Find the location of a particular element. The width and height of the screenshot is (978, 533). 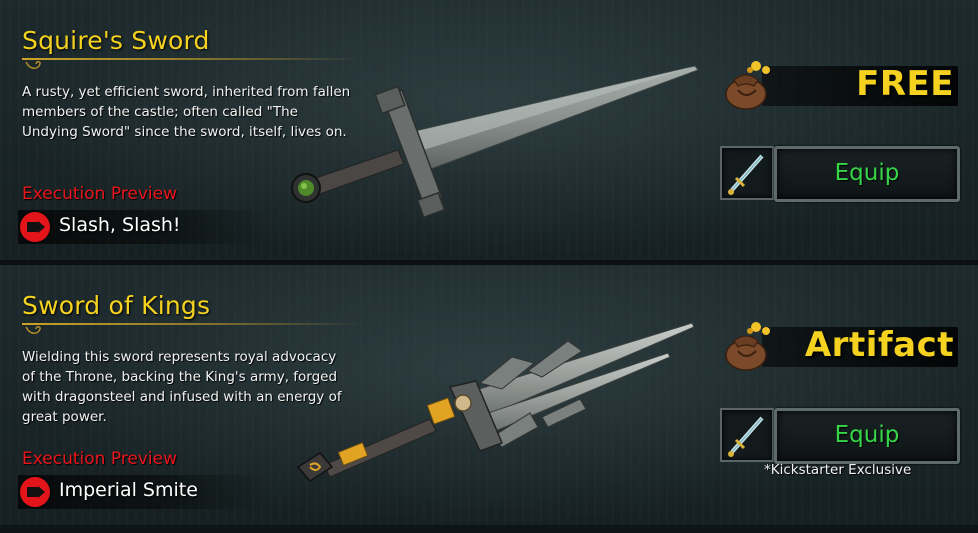

price-bar: Artifact is located at coordinates (860, 346).